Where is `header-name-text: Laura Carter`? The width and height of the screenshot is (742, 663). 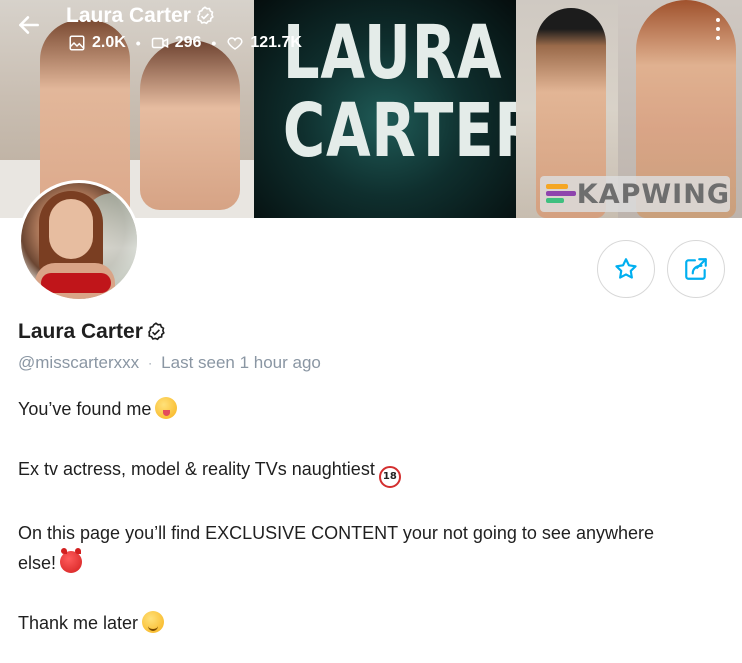
header-name-text: Laura Carter is located at coordinates (128, 15).